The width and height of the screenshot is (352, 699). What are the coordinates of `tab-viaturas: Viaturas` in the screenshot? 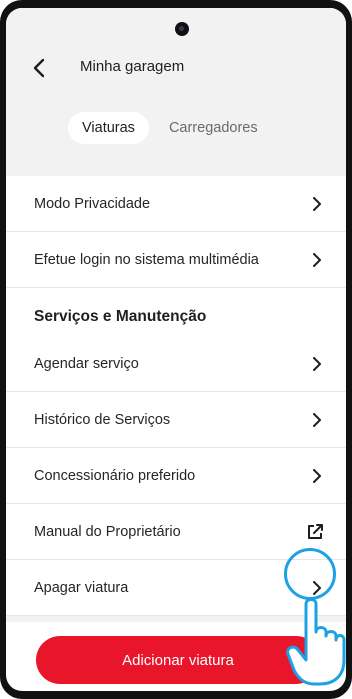 It's located at (108, 128).